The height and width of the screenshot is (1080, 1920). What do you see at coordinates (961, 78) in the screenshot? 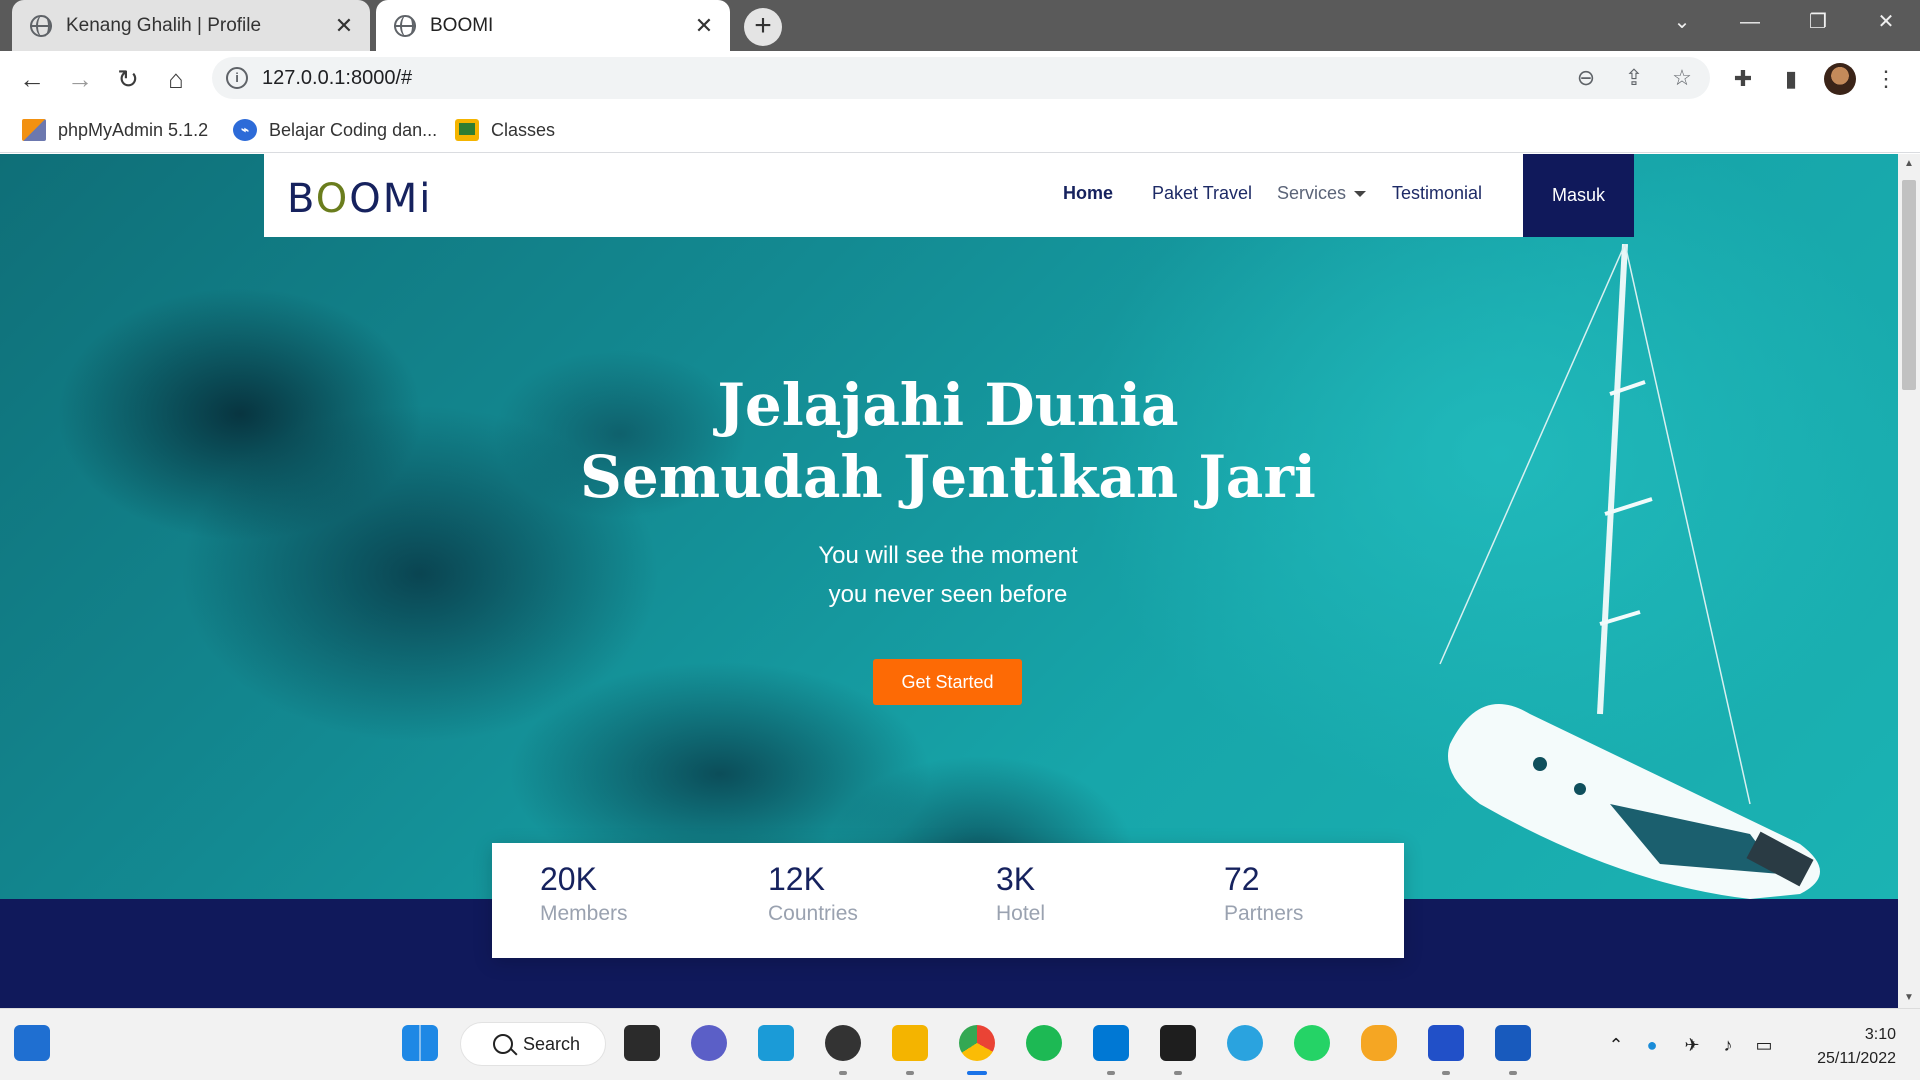
I see `address-bar: i 127.0.0.1:8000/# ⊖ ⇪ ☆` at bounding box center [961, 78].